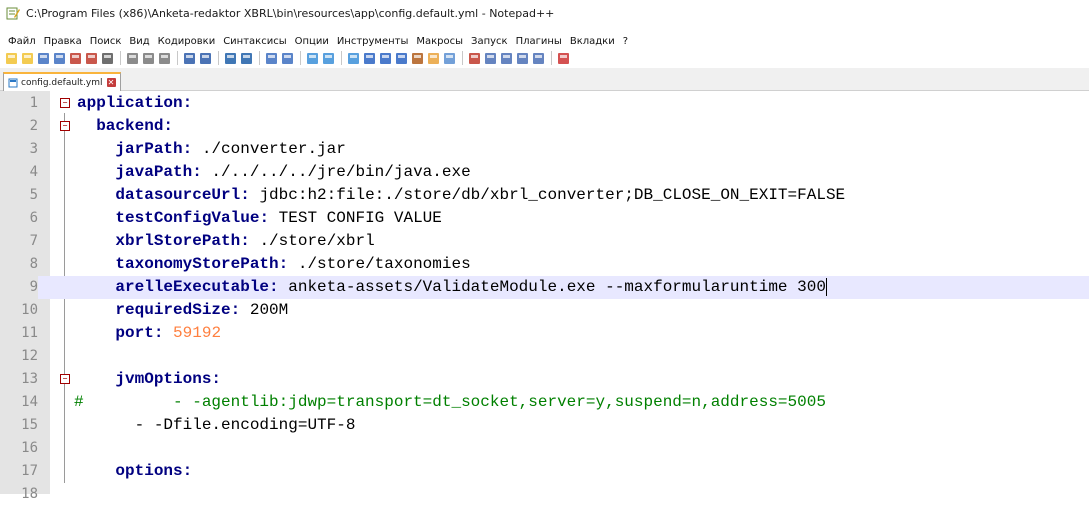 The image size is (1089, 506). What do you see at coordinates (538, 58) in the screenshot?
I see `save-macro-icon` at bounding box center [538, 58].